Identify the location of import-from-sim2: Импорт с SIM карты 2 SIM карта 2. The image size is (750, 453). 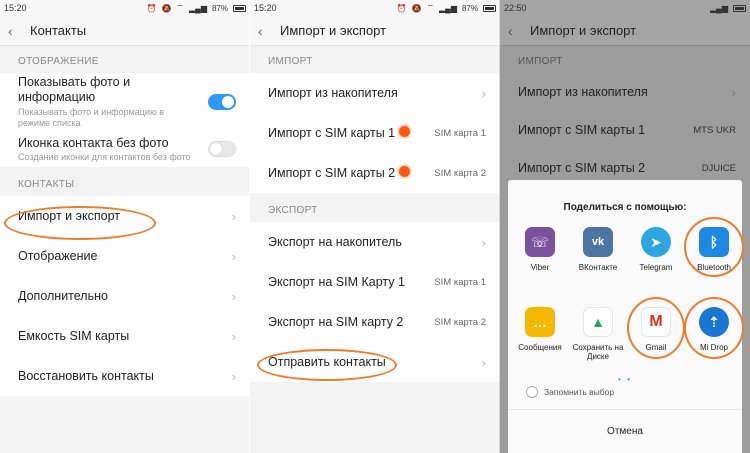
(375, 173).